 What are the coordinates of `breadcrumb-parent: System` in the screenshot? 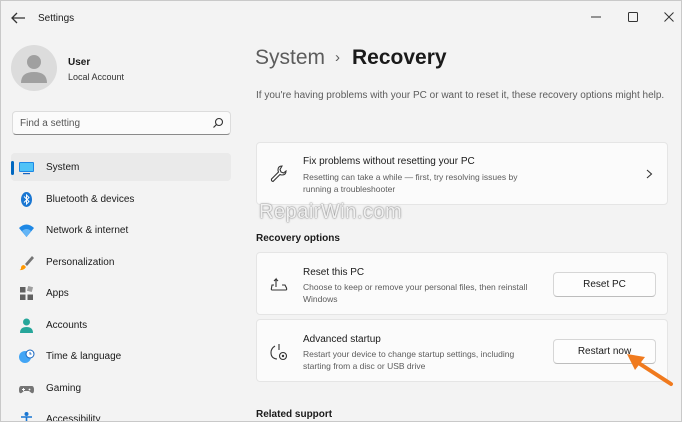 It's located at (290, 57).